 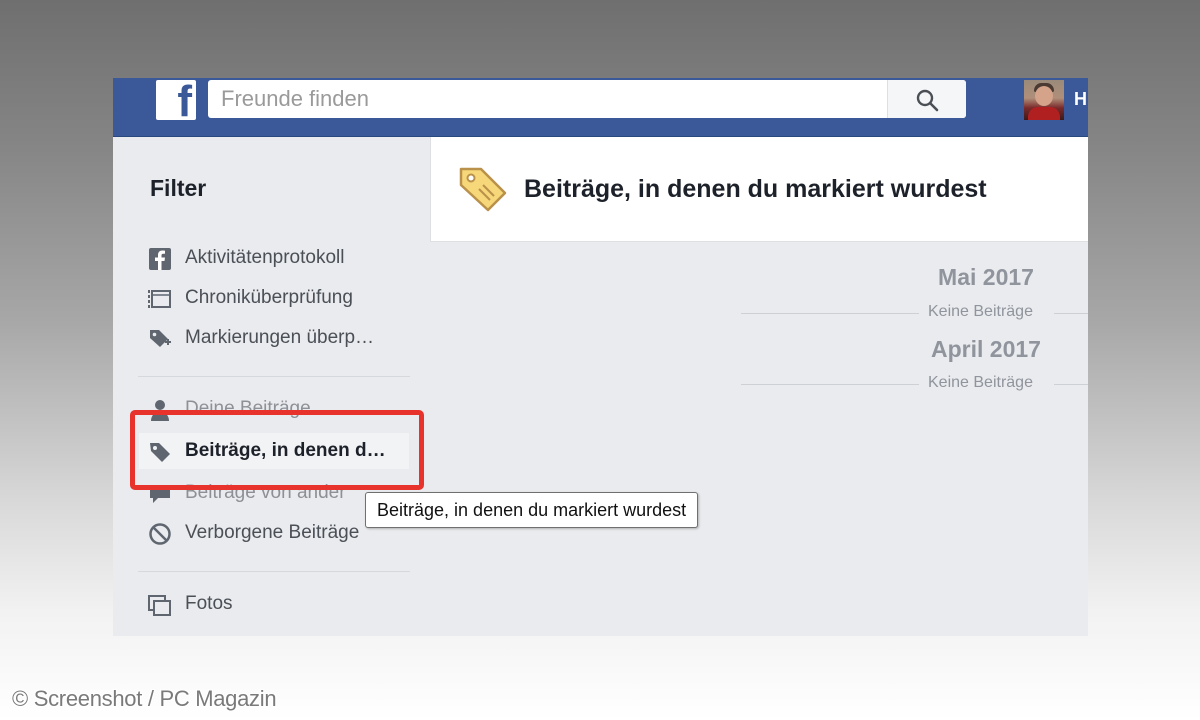 What do you see at coordinates (176, 102) in the screenshot?
I see `facebook-logo: f` at bounding box center [176, 102].